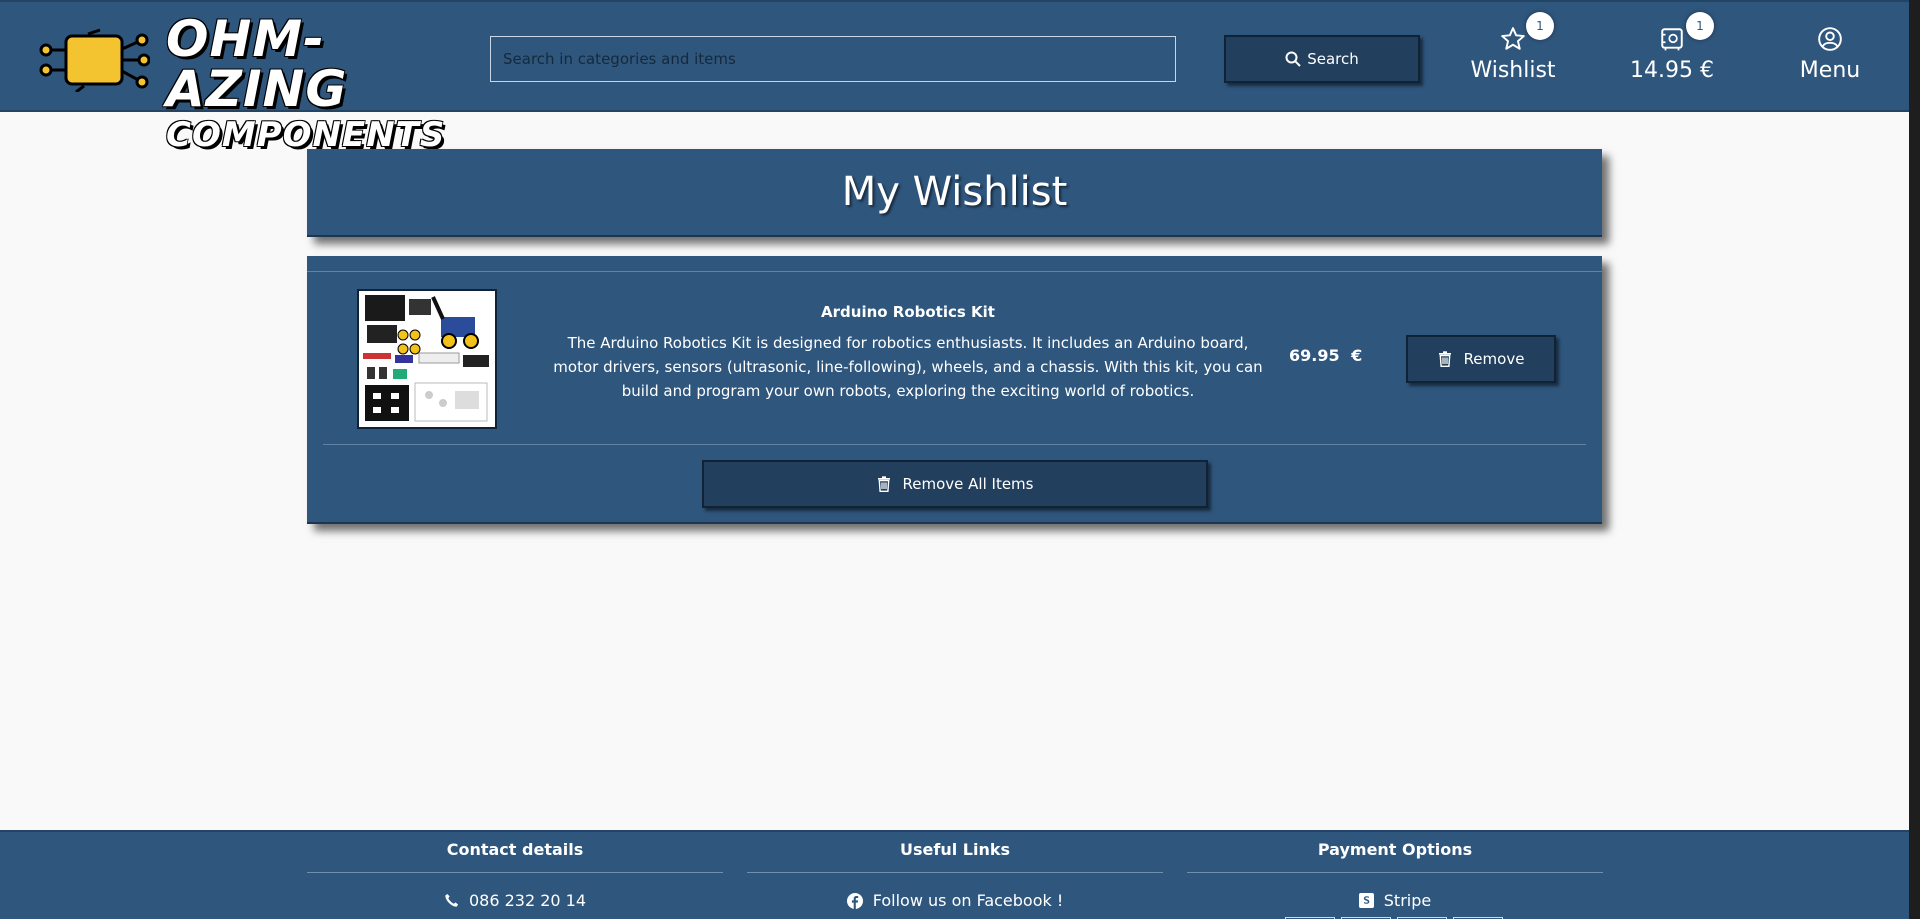  I want to click on item-name: Arduino Robotics Kit, so click(908, 312).